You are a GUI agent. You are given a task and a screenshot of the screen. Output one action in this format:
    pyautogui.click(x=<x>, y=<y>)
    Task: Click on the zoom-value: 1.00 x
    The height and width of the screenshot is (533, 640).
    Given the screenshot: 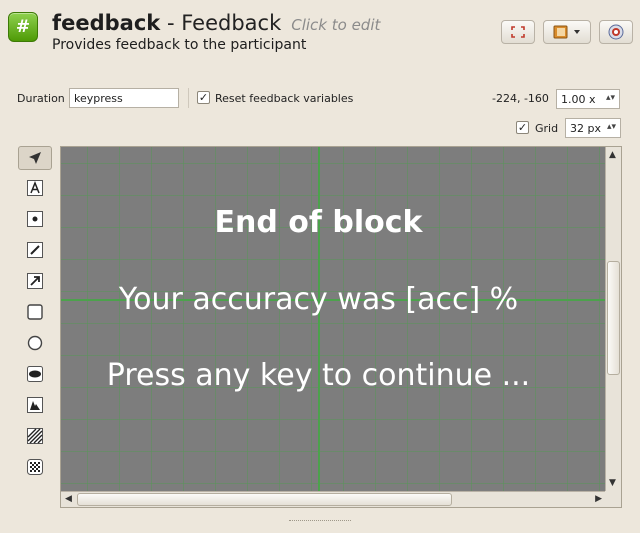 What is the action you would take?
    pyautogui.click(x=578, y=99)
    